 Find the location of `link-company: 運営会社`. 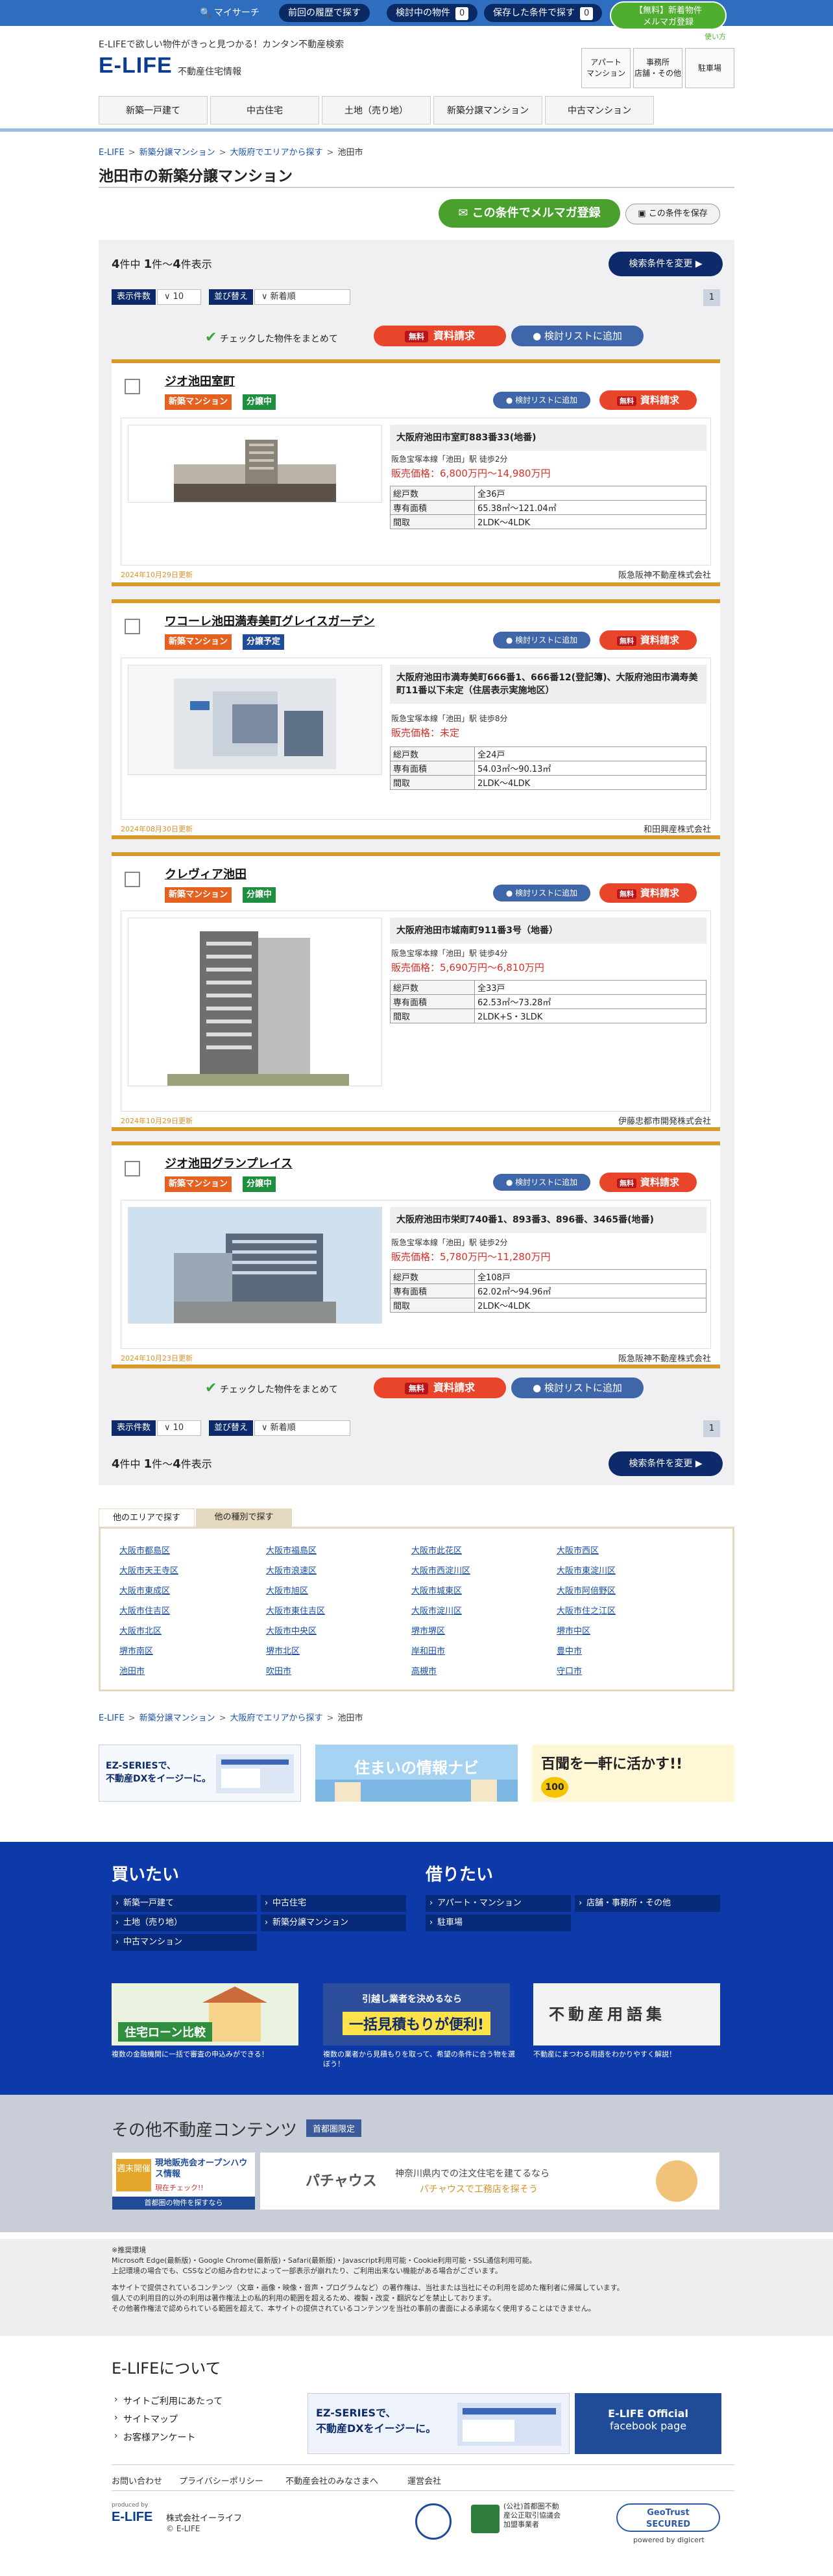

link-company: 運営会社 is located at coordinates (424, 2480).